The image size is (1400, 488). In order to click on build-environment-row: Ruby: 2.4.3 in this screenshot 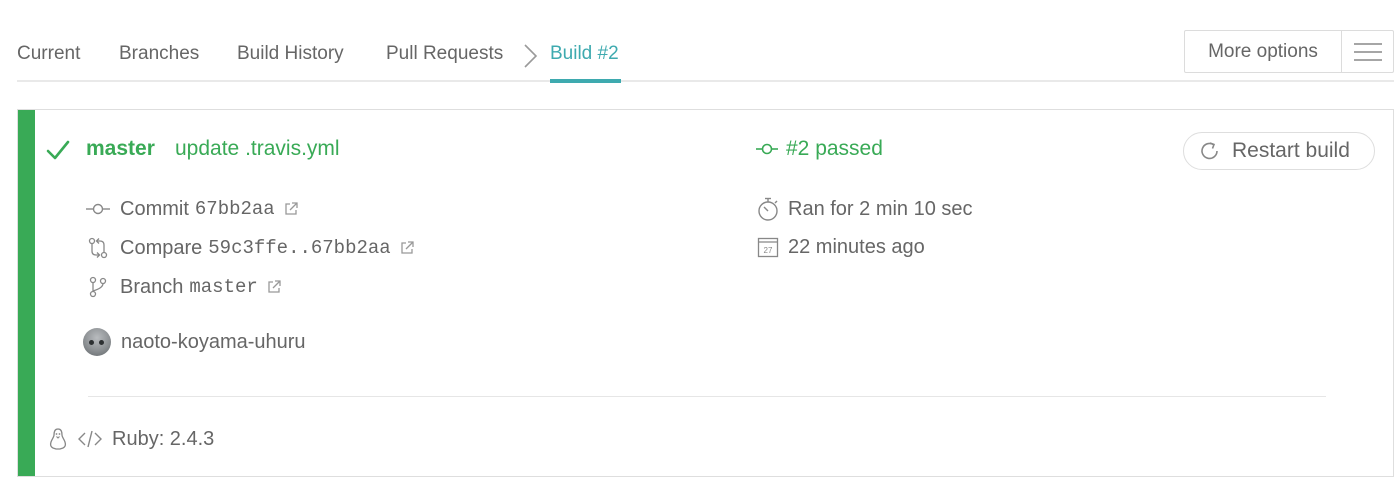, I will do `click(131, 439)`.